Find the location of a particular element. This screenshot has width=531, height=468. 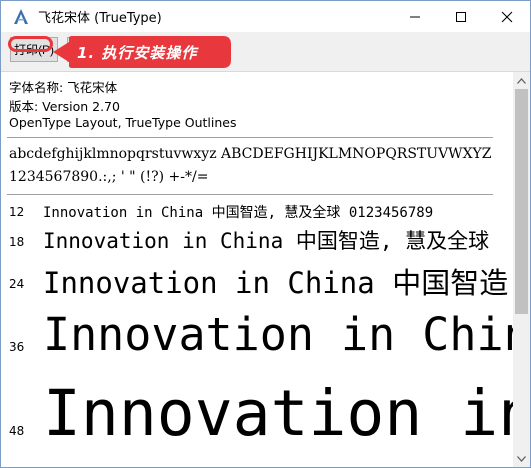

chevron-down-icon is located at coordinates (521, 458).